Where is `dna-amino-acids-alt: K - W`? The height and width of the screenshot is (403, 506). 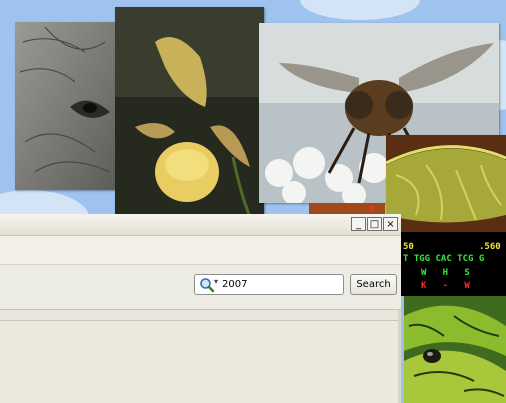 dna-amino-acids-alt: K - W is located at coordinates (445, 286).